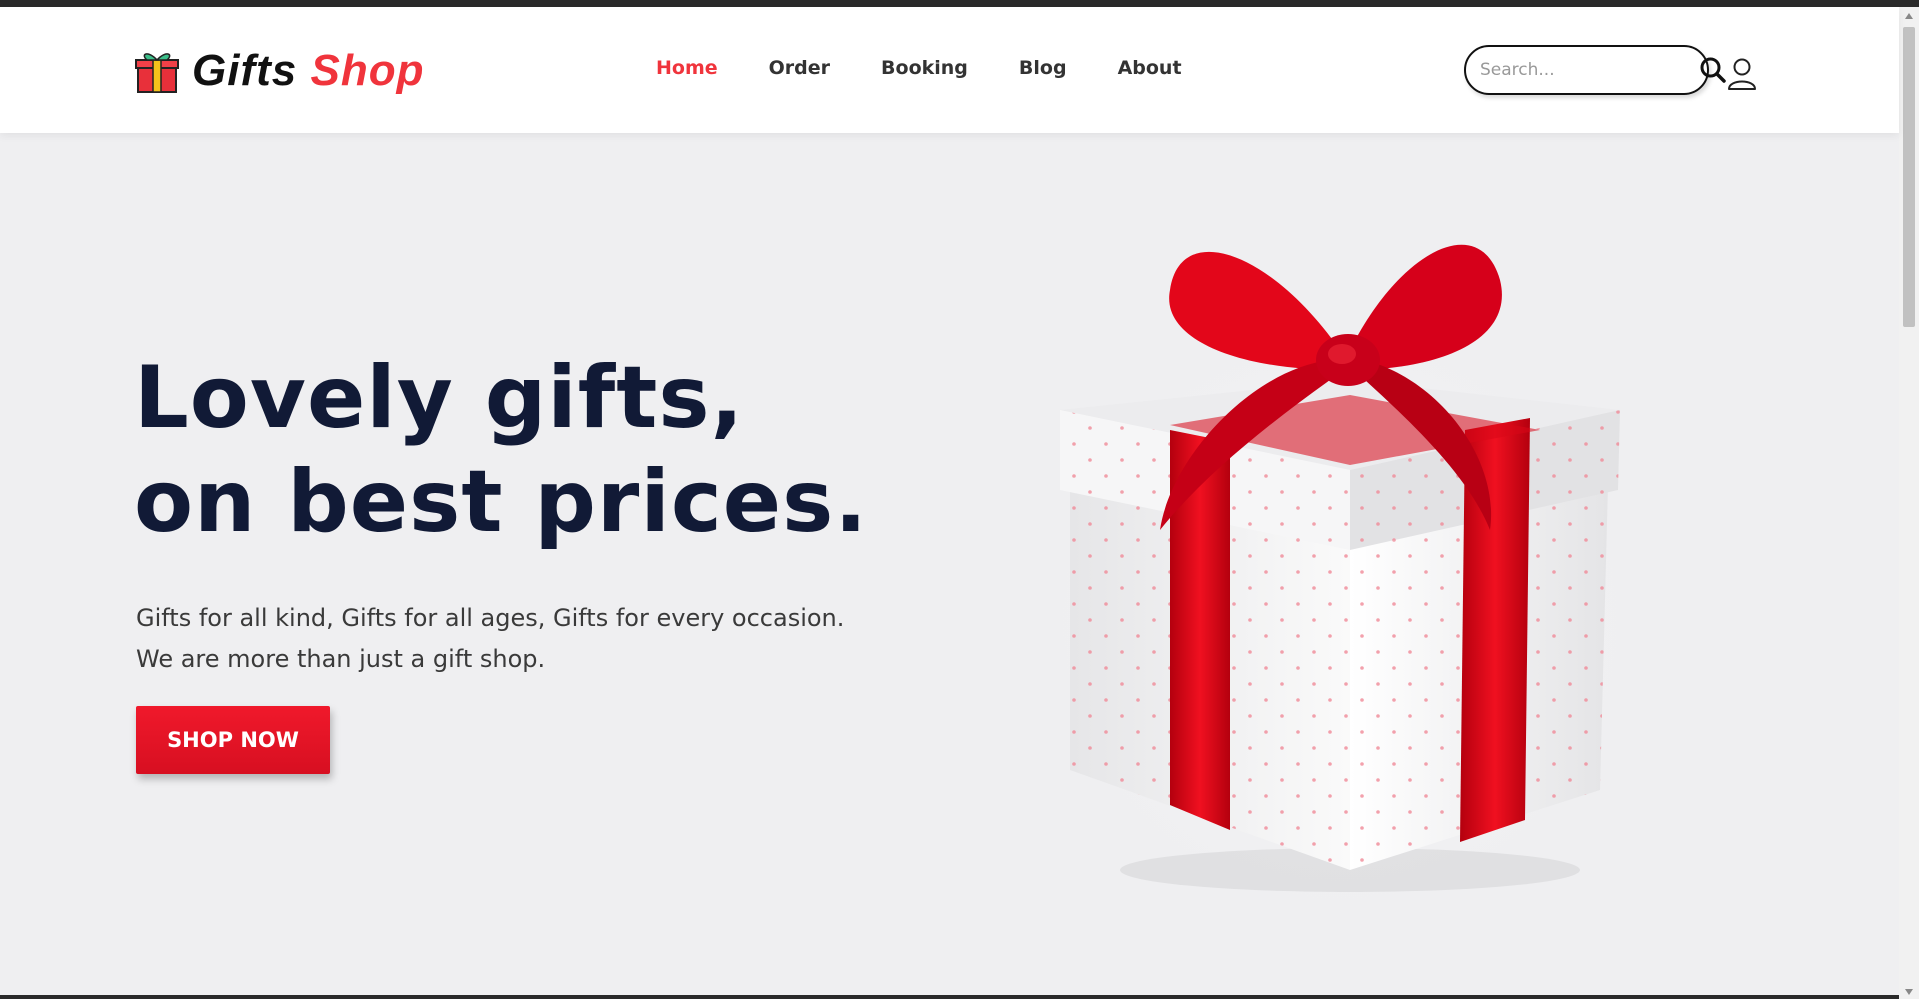 This screenshot has height=999, width=1919. I want to click on nav-item-home: Home, so click(687, 68).